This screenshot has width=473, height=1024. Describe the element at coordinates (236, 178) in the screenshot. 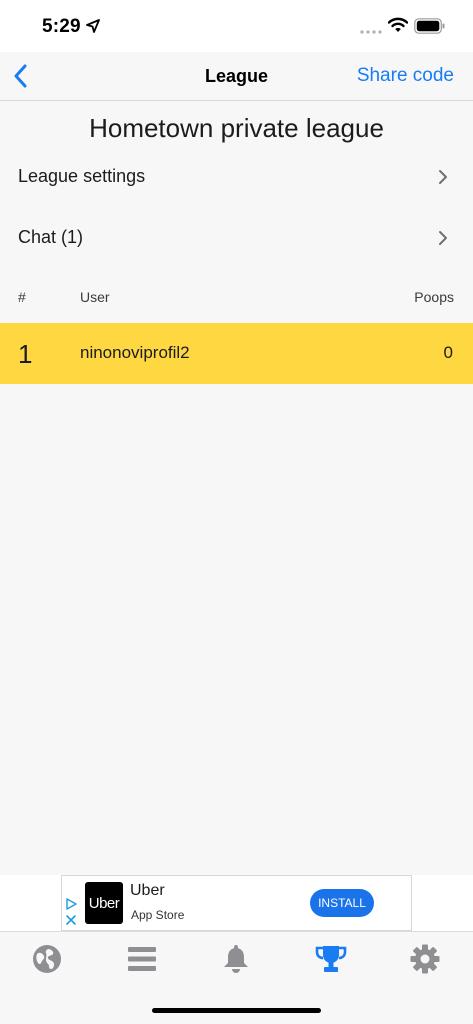

I see `league-settings-row: League settings` at that location.